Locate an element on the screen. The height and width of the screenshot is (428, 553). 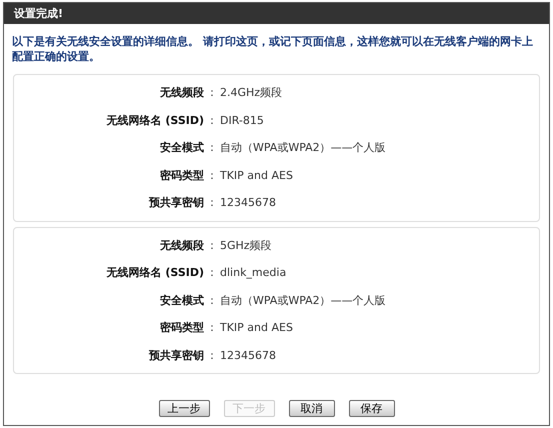
field-value: 2.4GHz频段 is located at coordinates (251, 92).